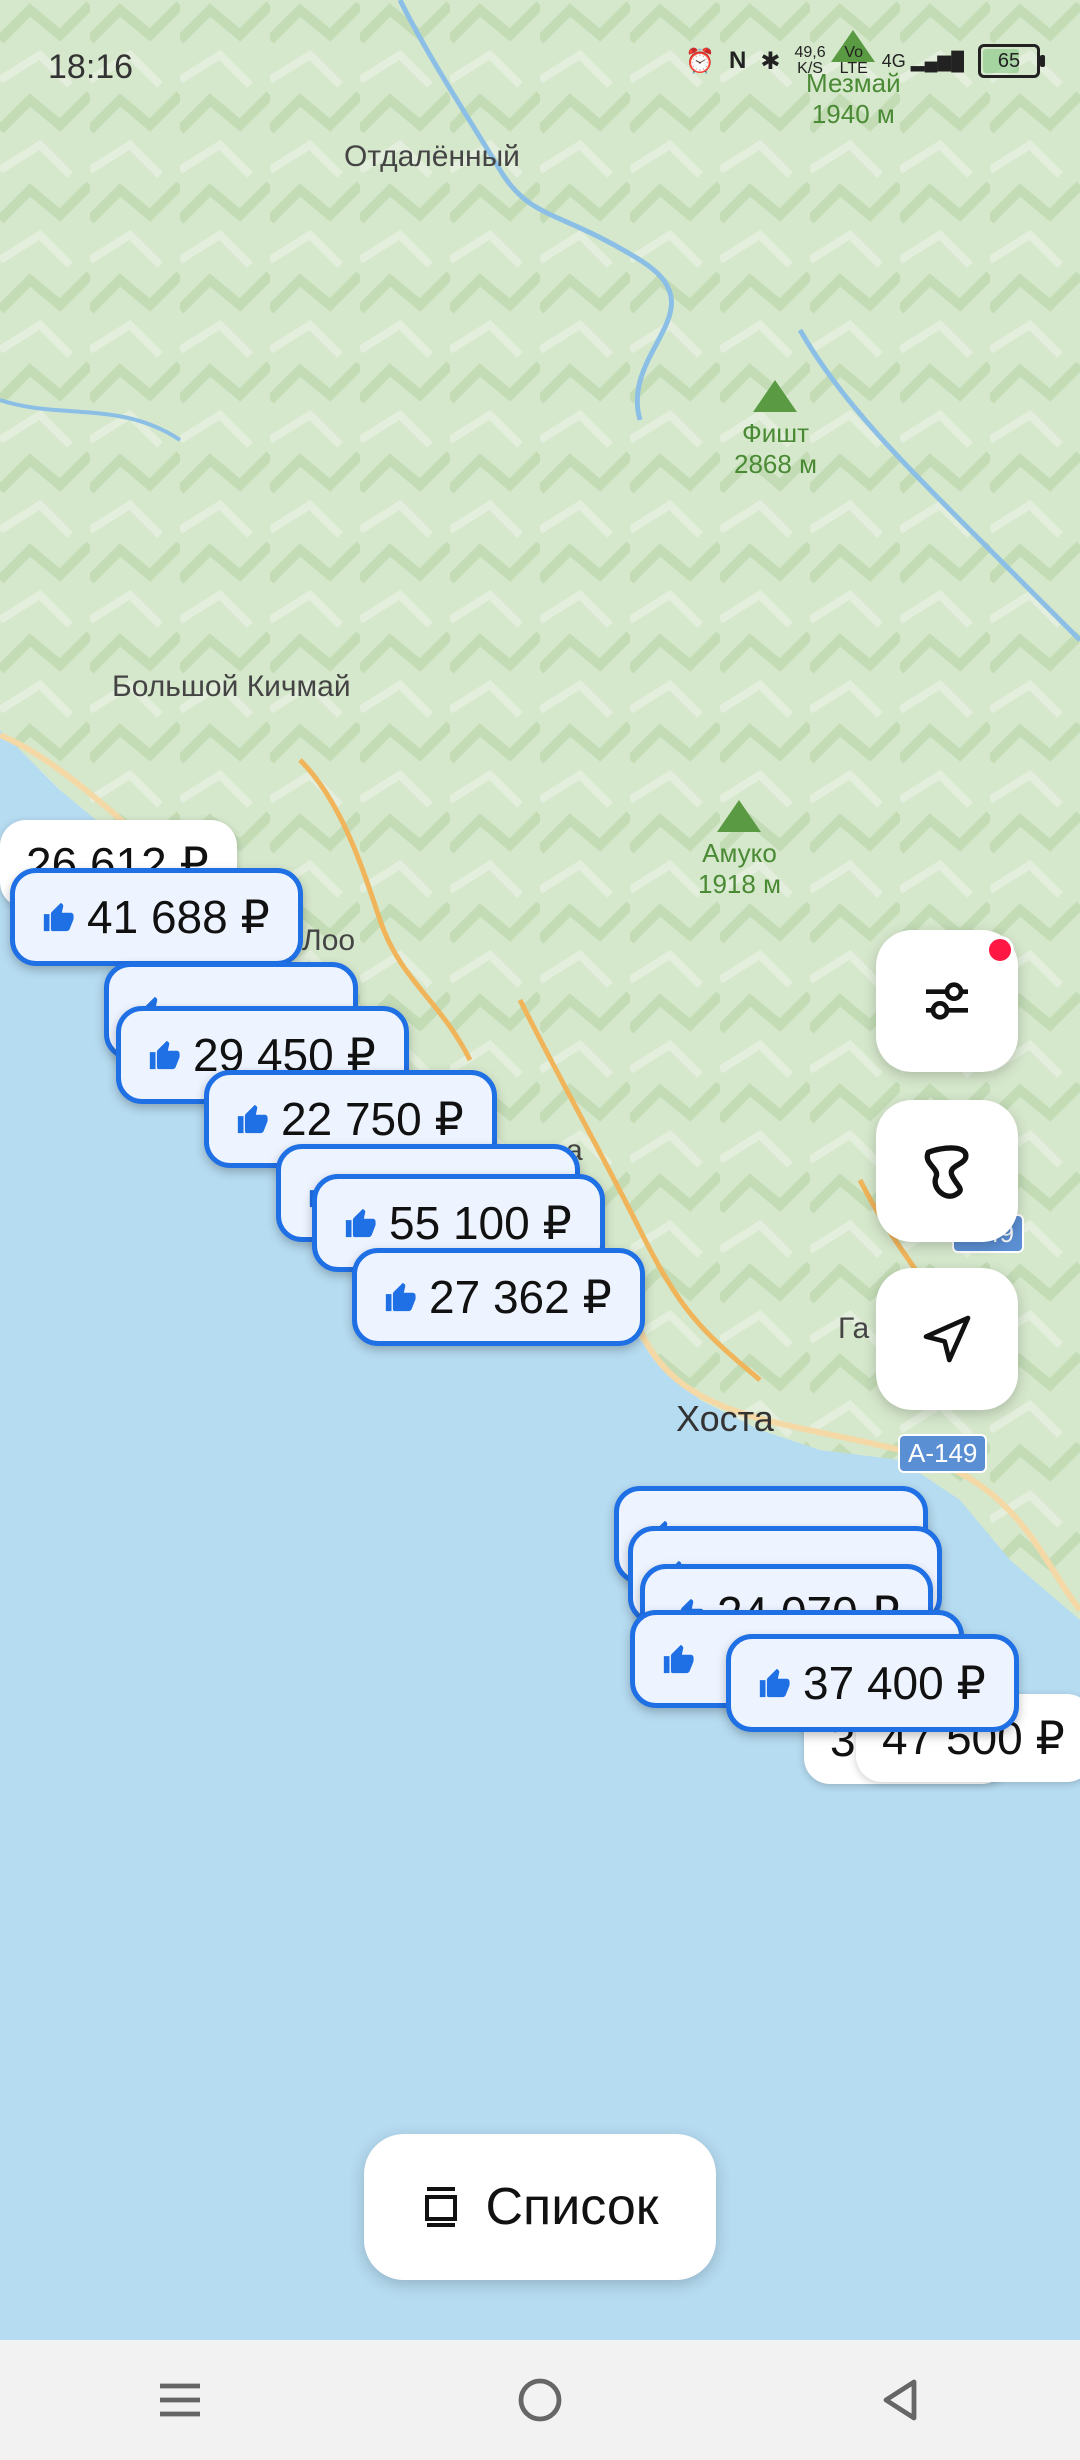  I want to click on my-location-button, so click(947, 1339).